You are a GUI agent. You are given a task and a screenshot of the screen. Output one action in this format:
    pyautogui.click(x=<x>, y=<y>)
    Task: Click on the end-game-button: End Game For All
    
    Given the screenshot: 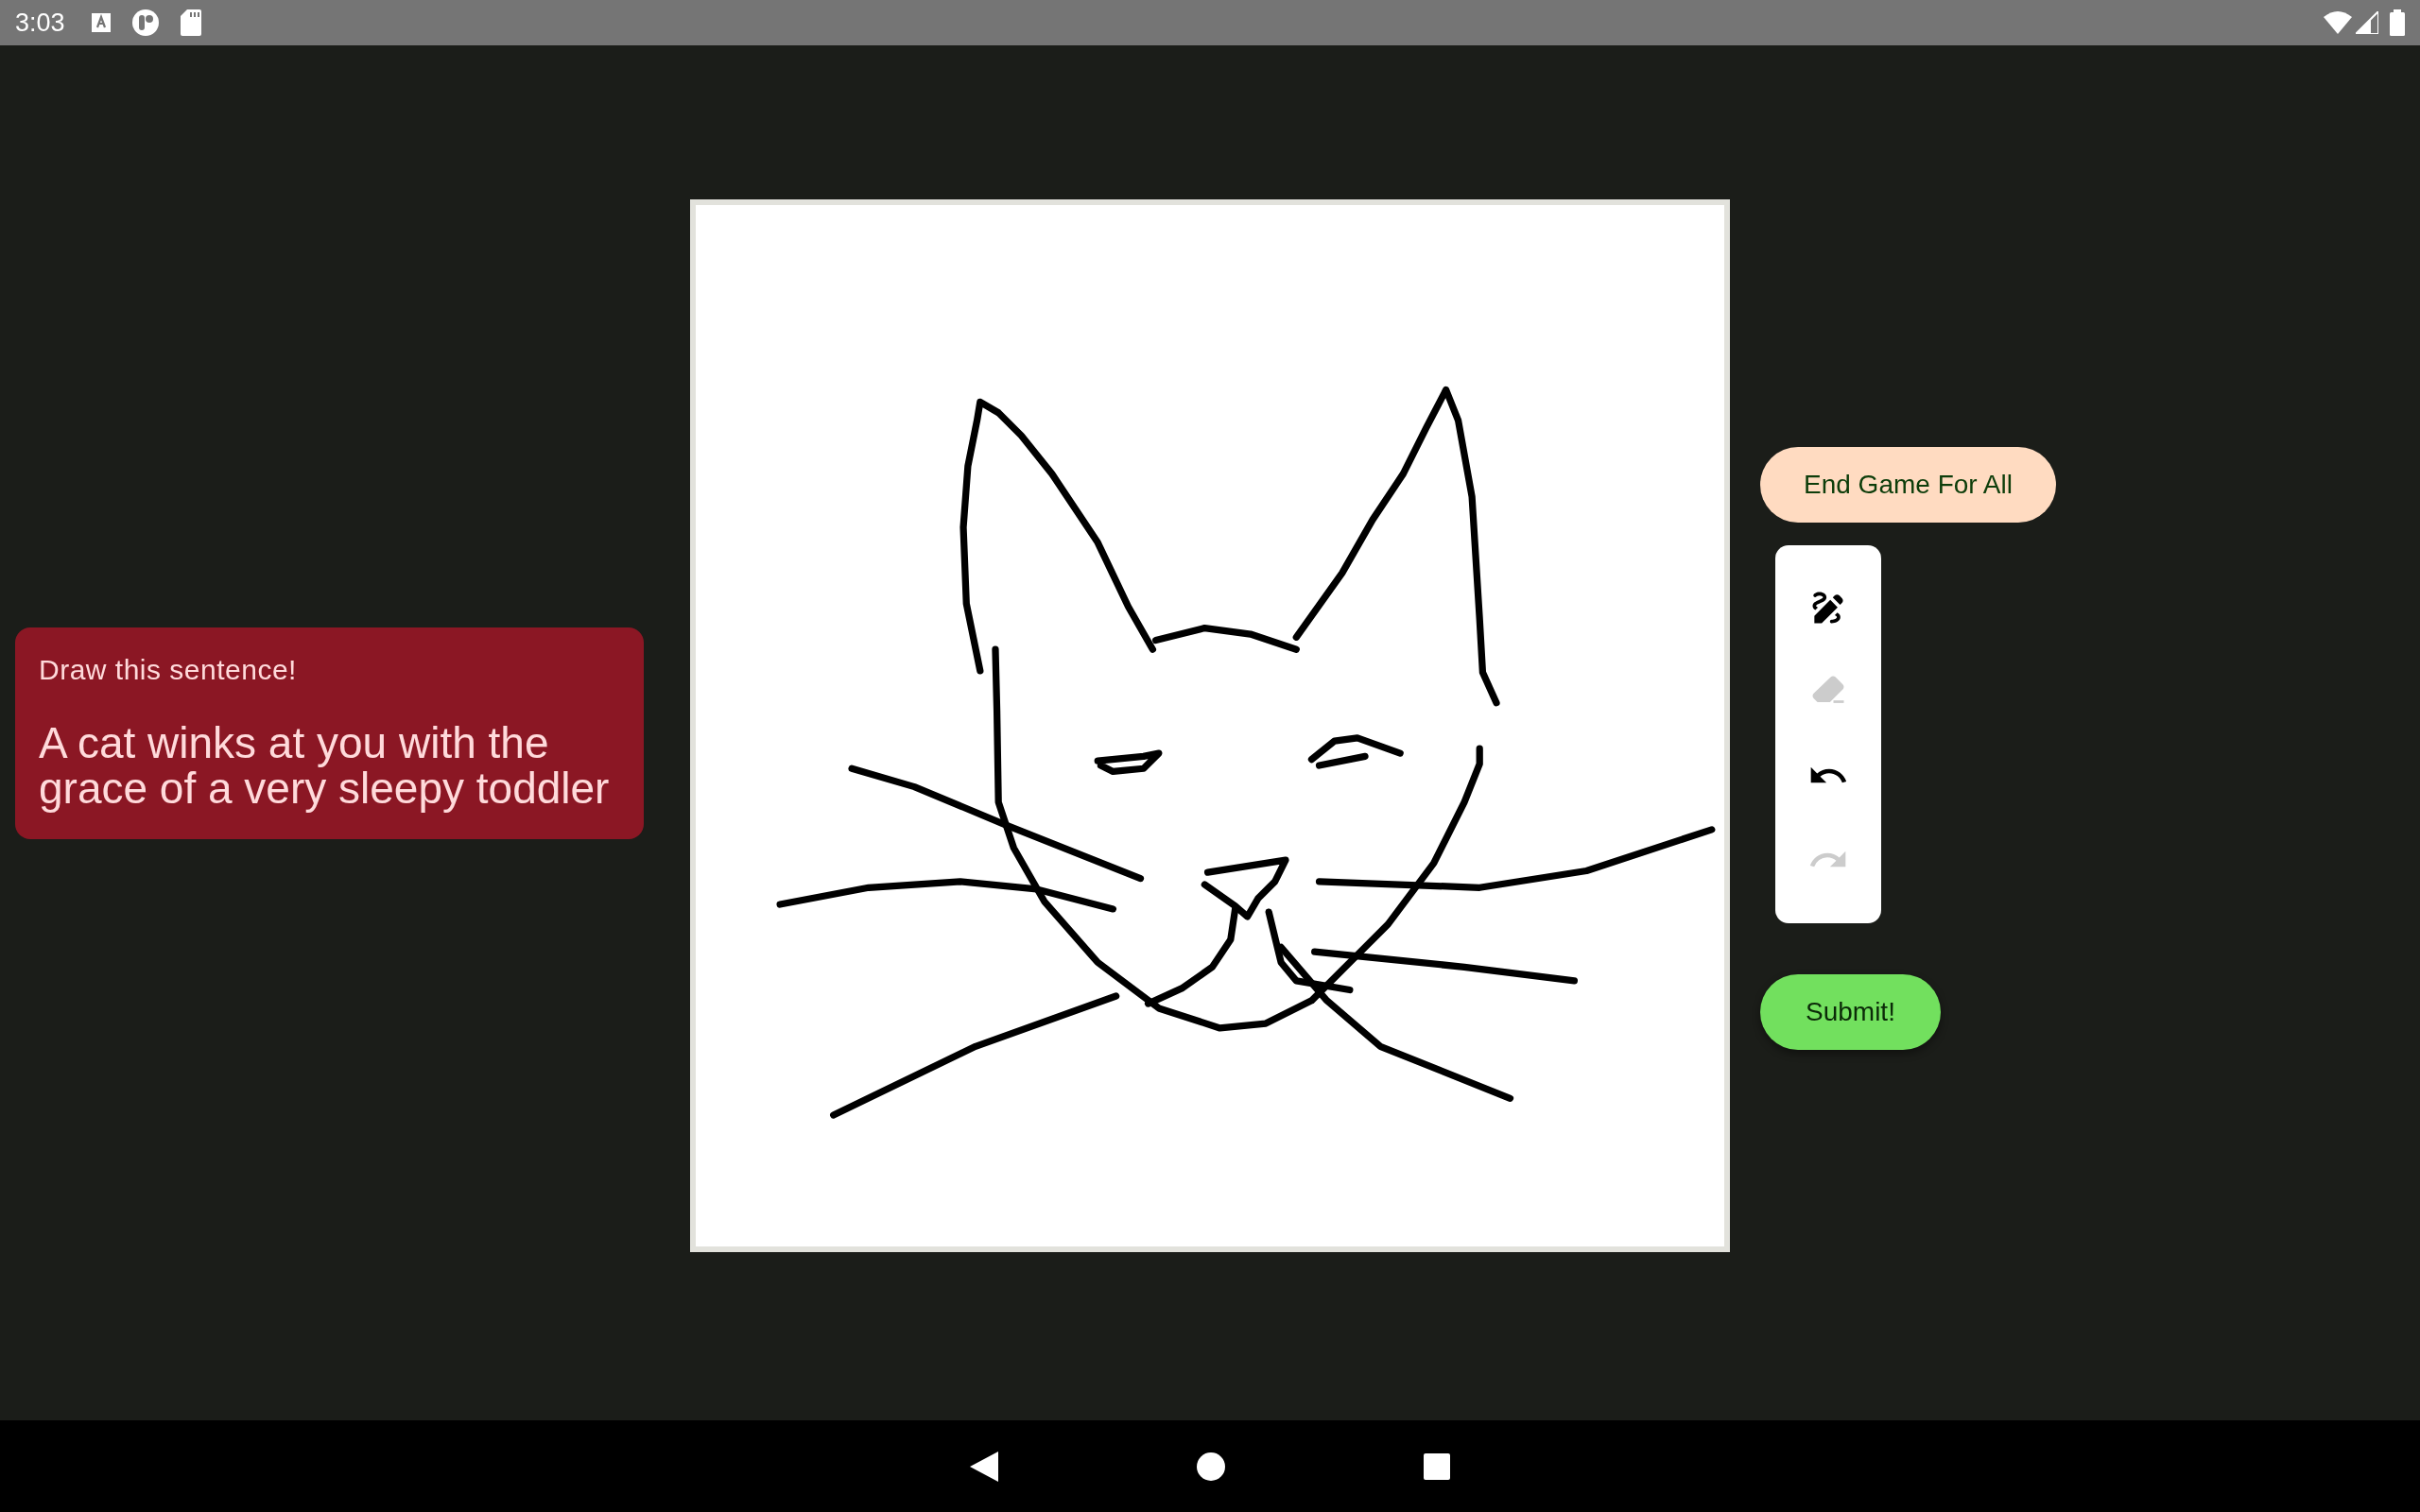 What is the action you would take?
    pyautogui.click(x=1908, y=484)
    